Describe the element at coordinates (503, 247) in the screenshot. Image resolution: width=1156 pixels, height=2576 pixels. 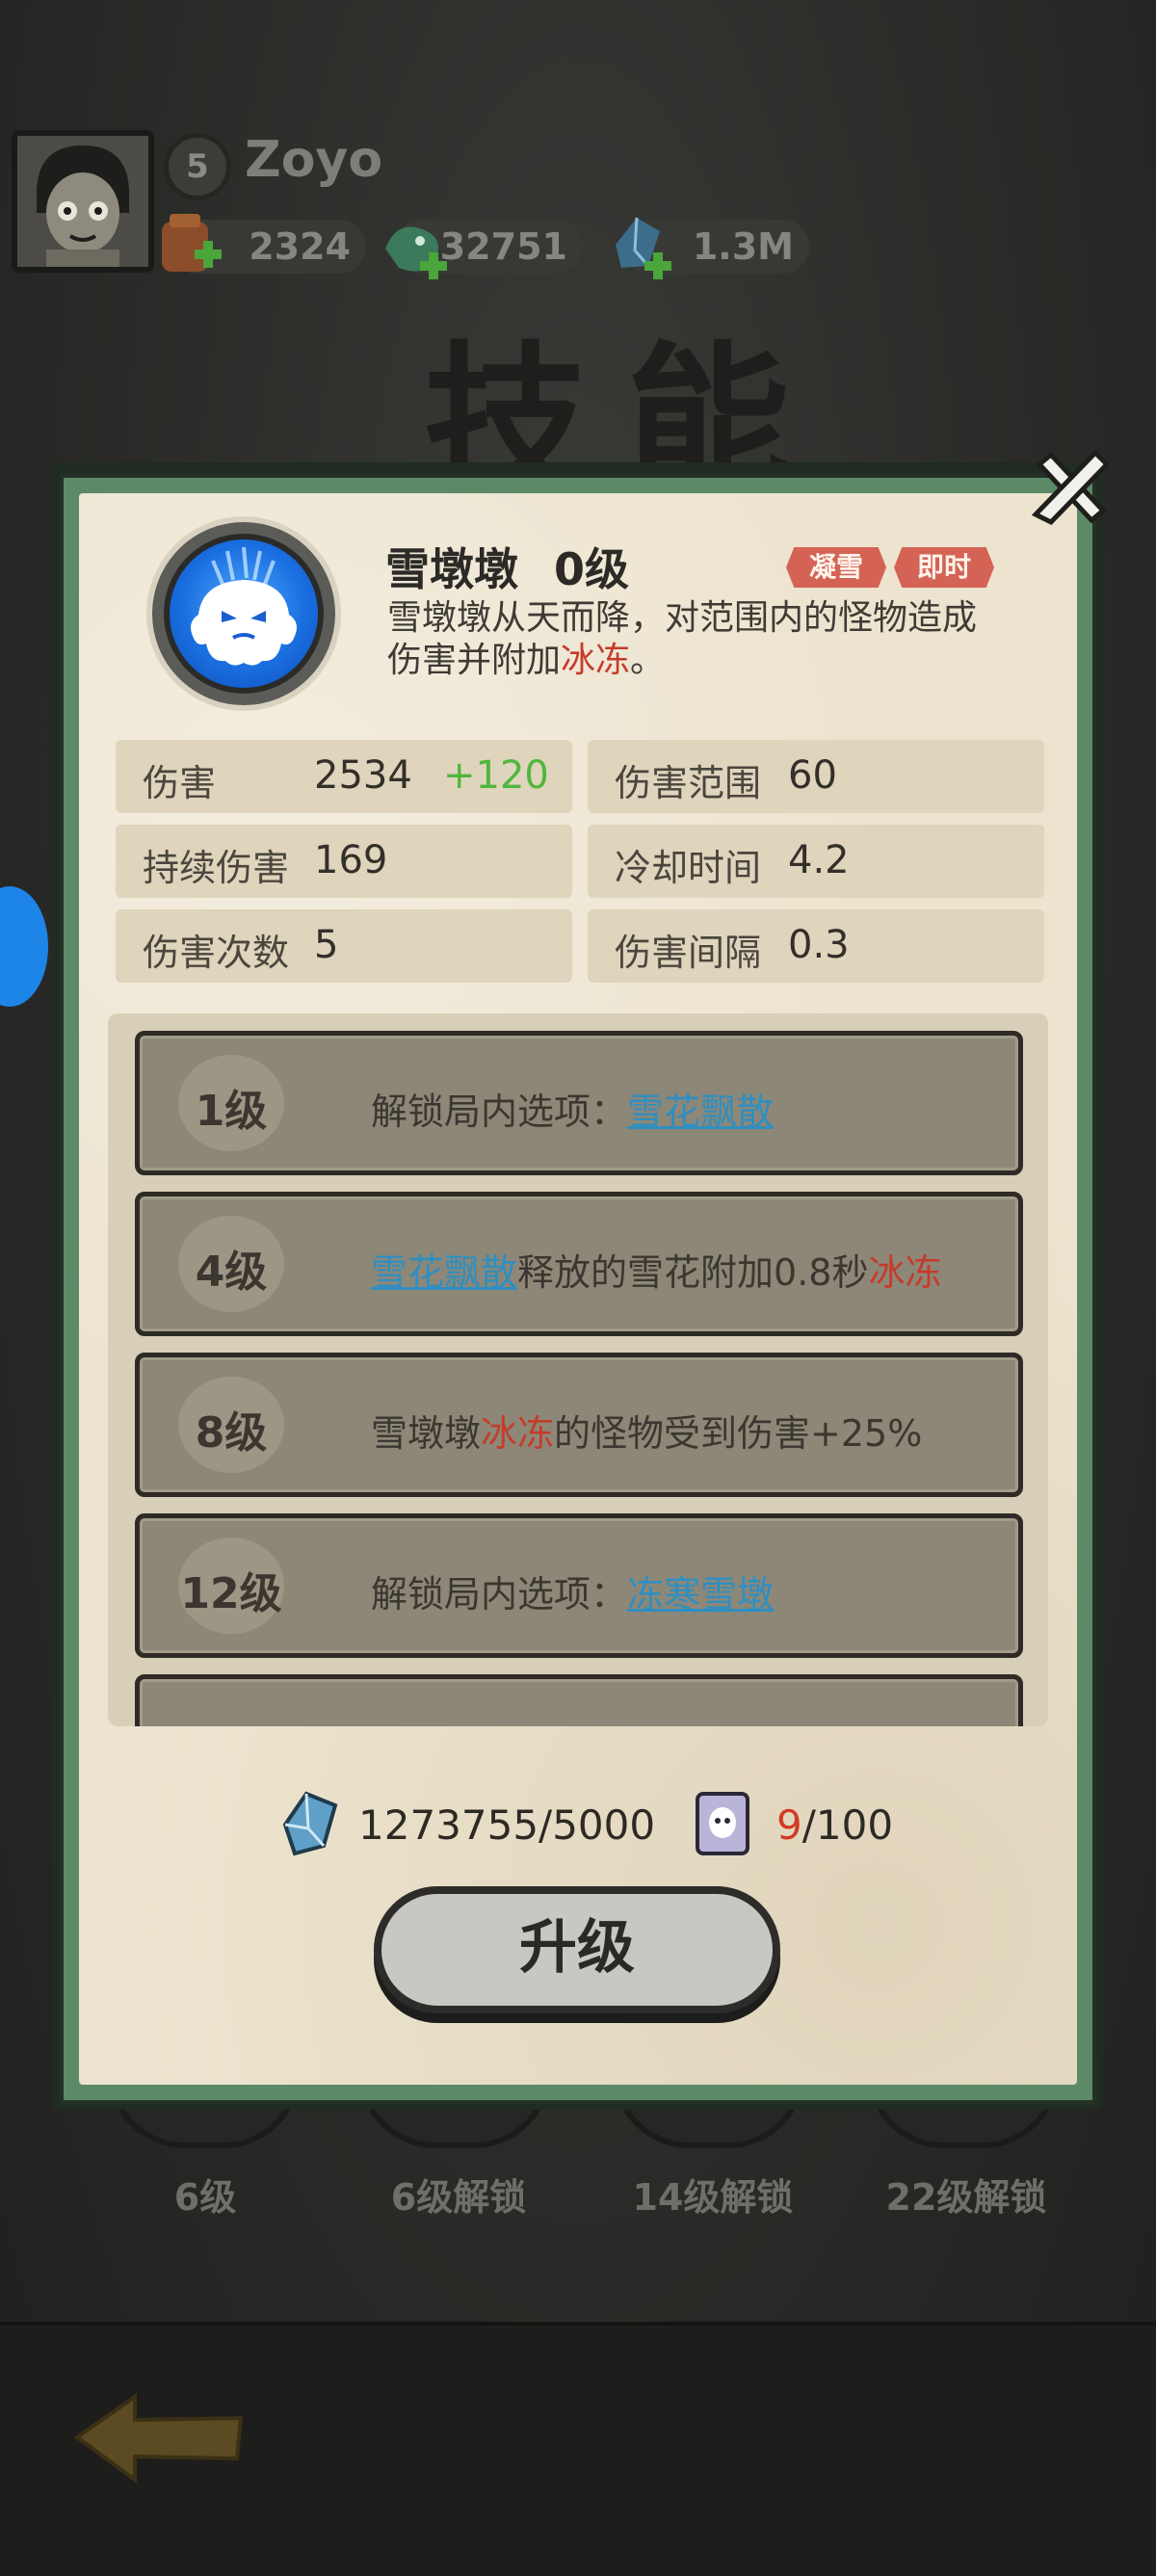
I see `currency-dragon-value: 32751` at that location.